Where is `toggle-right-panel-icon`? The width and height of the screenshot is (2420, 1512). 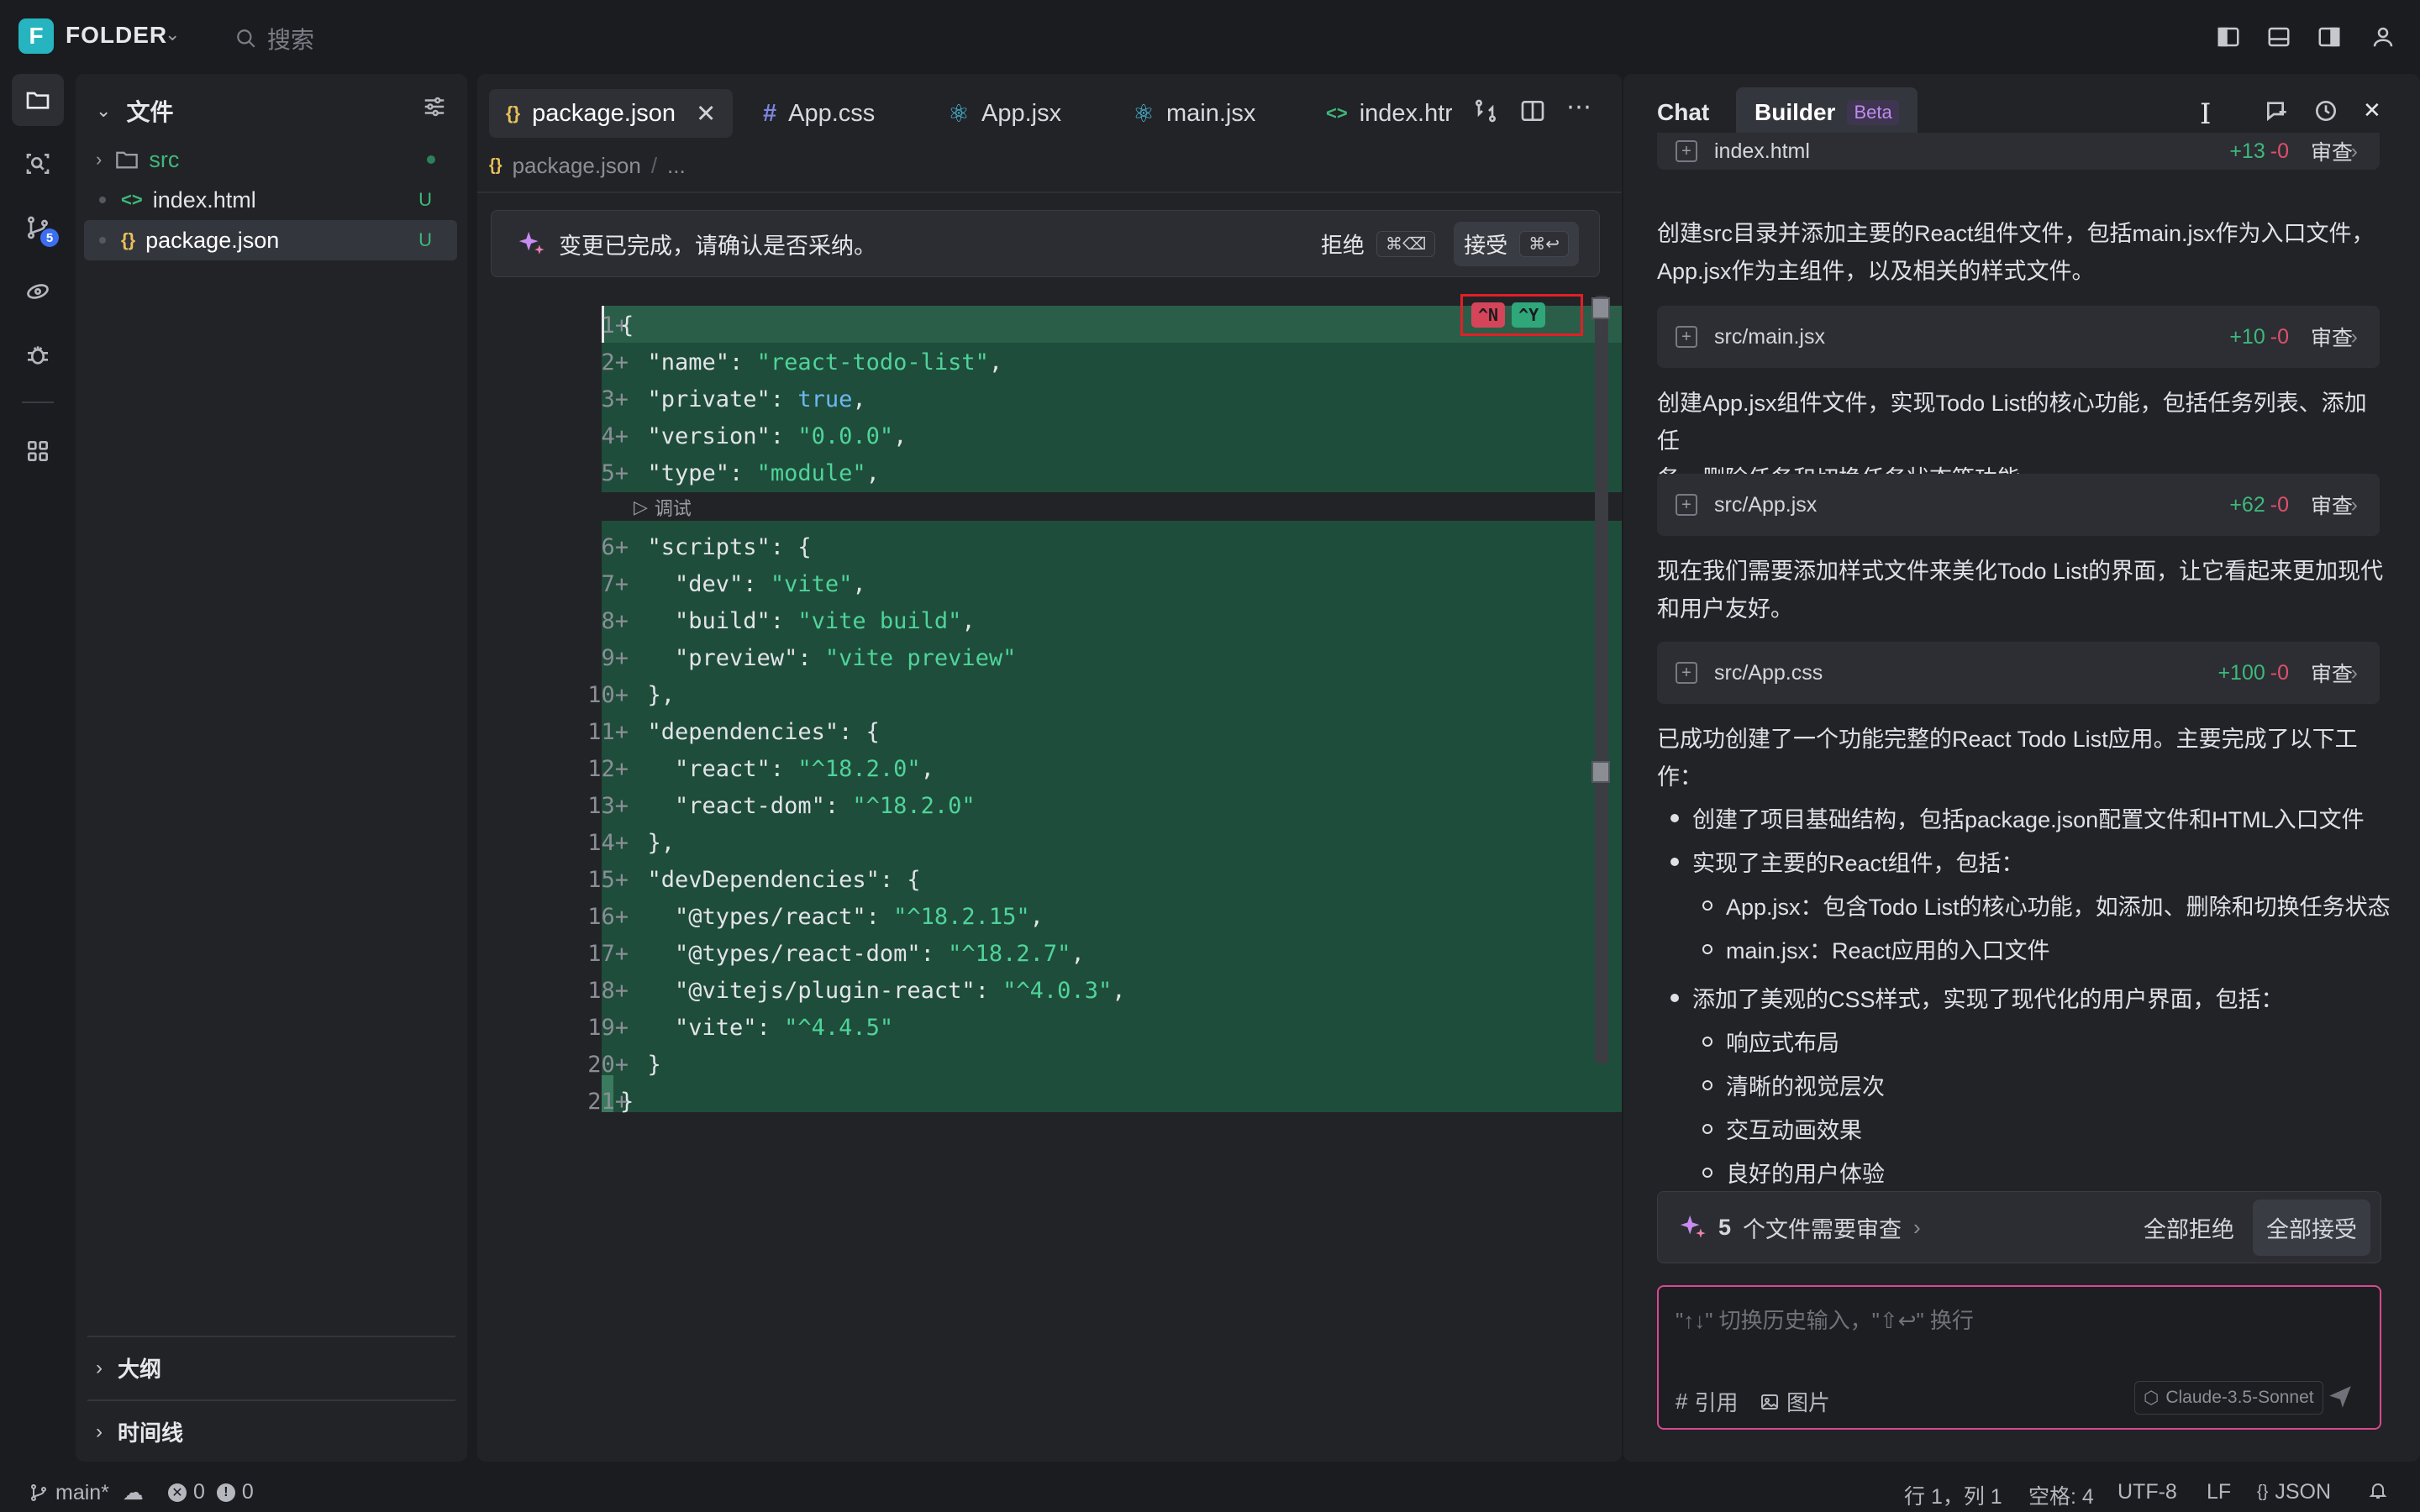
toggle-right-panel-icon is located at coordinates (2329, 37).